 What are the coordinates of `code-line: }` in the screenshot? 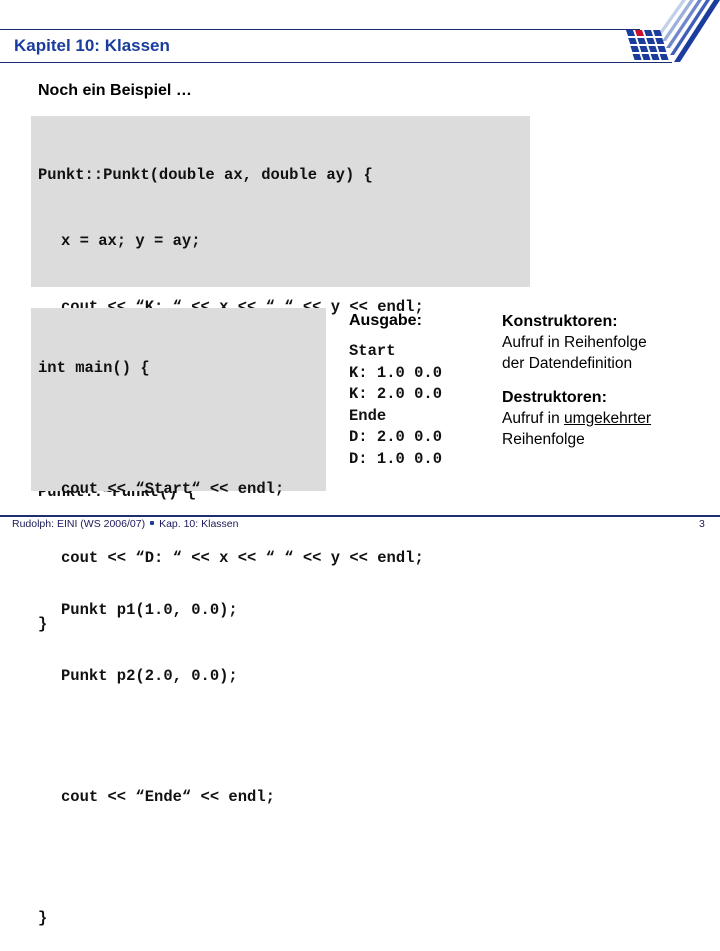 It's located at (43, 918).